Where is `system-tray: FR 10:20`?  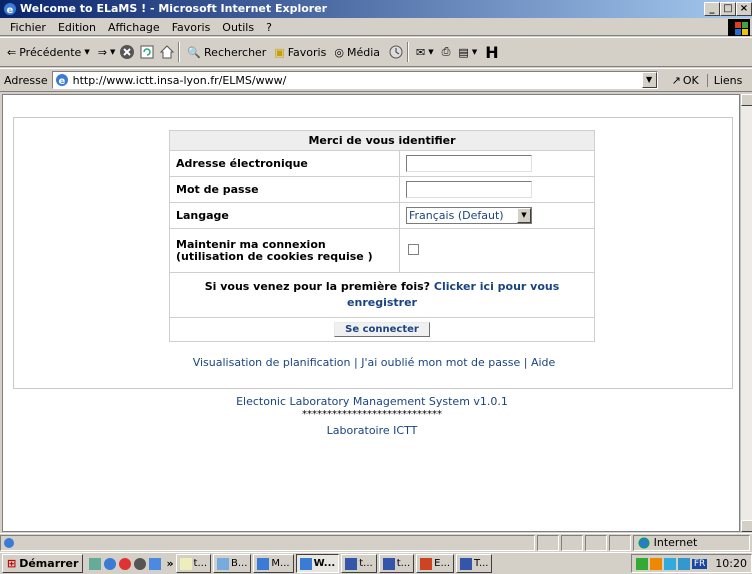
system-tray: FR 10:20 is located at coordinates (691, 563).